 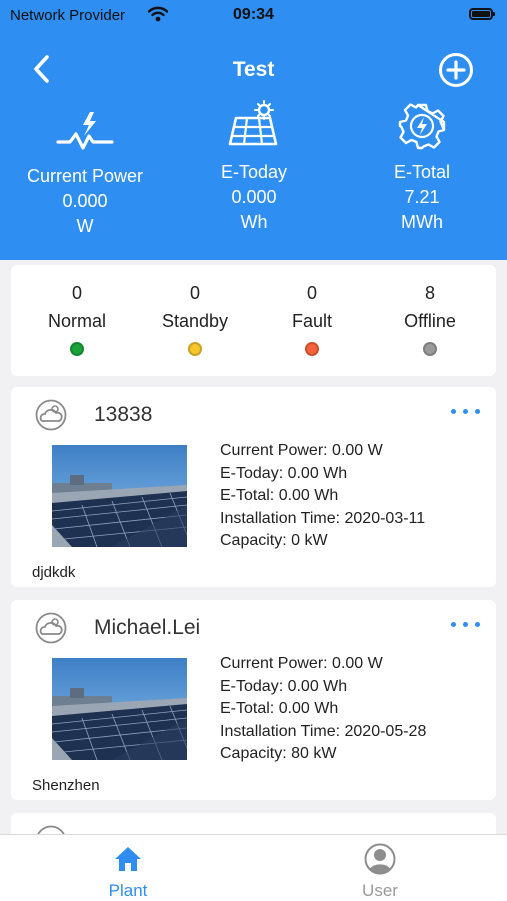 I want to click on tab-label: User, so click(x=380, y=890).